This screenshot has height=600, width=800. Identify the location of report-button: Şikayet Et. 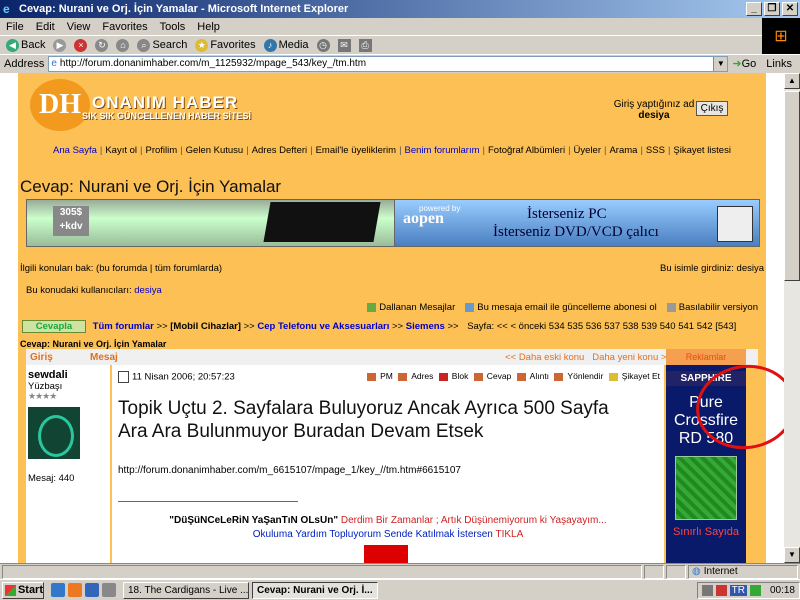
(634, 376).